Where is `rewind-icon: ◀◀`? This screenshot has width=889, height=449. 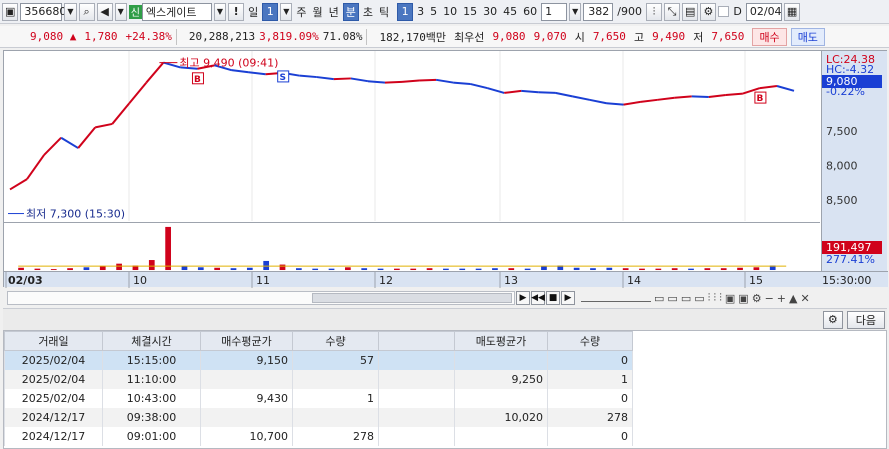
rewind-icon: ◀◀ is located at coordinates (538, 298).